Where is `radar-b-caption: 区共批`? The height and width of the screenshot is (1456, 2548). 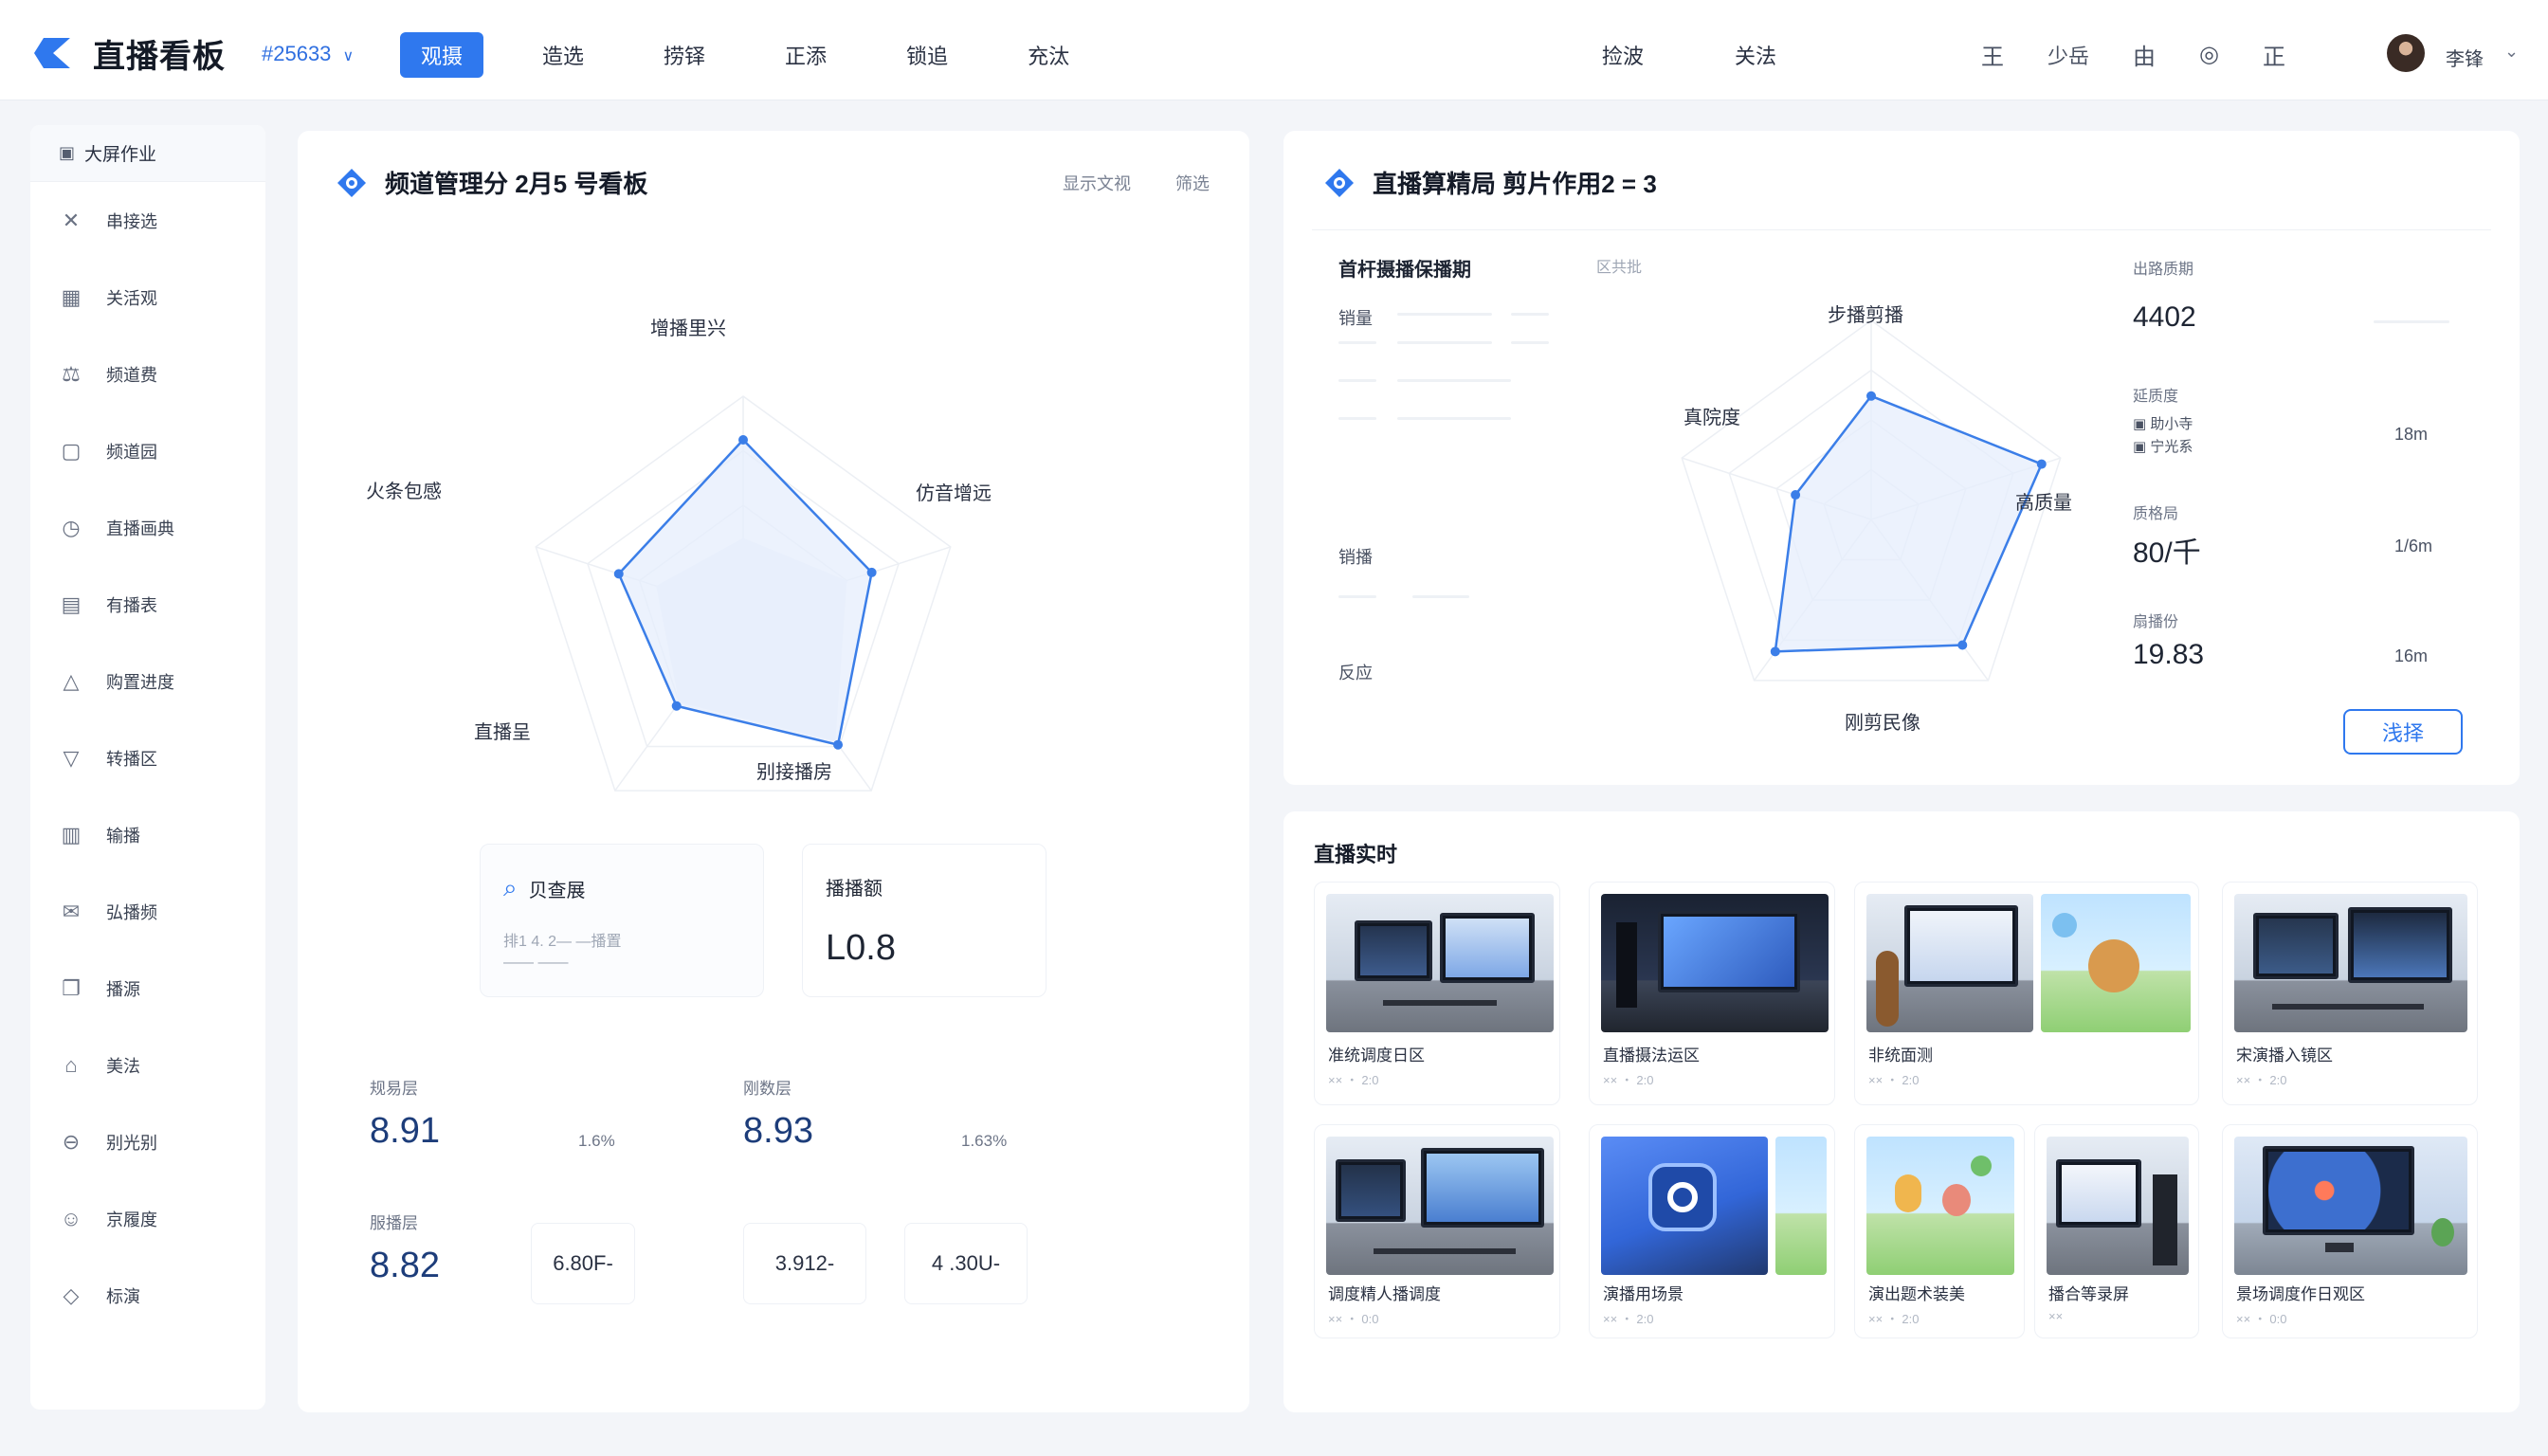 radar-b-caption: 区共批 is located at coordinates (1619, 268).